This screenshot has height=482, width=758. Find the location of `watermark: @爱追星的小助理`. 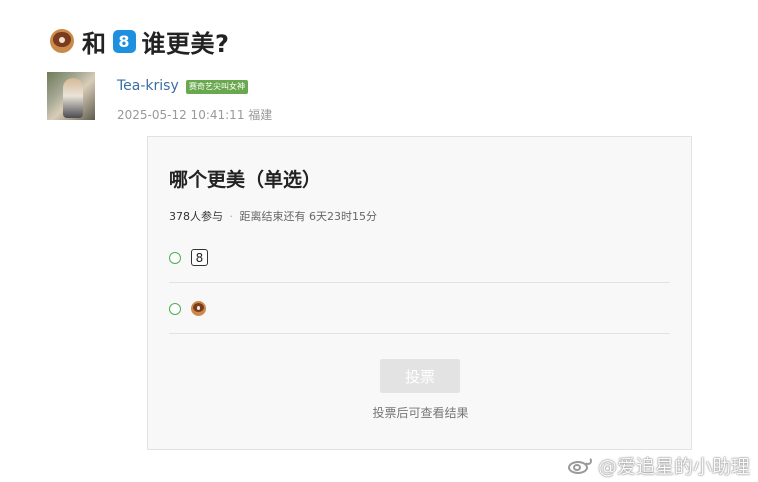

watermark: @爱追星的小助理 is located at coordinates (658, 465).